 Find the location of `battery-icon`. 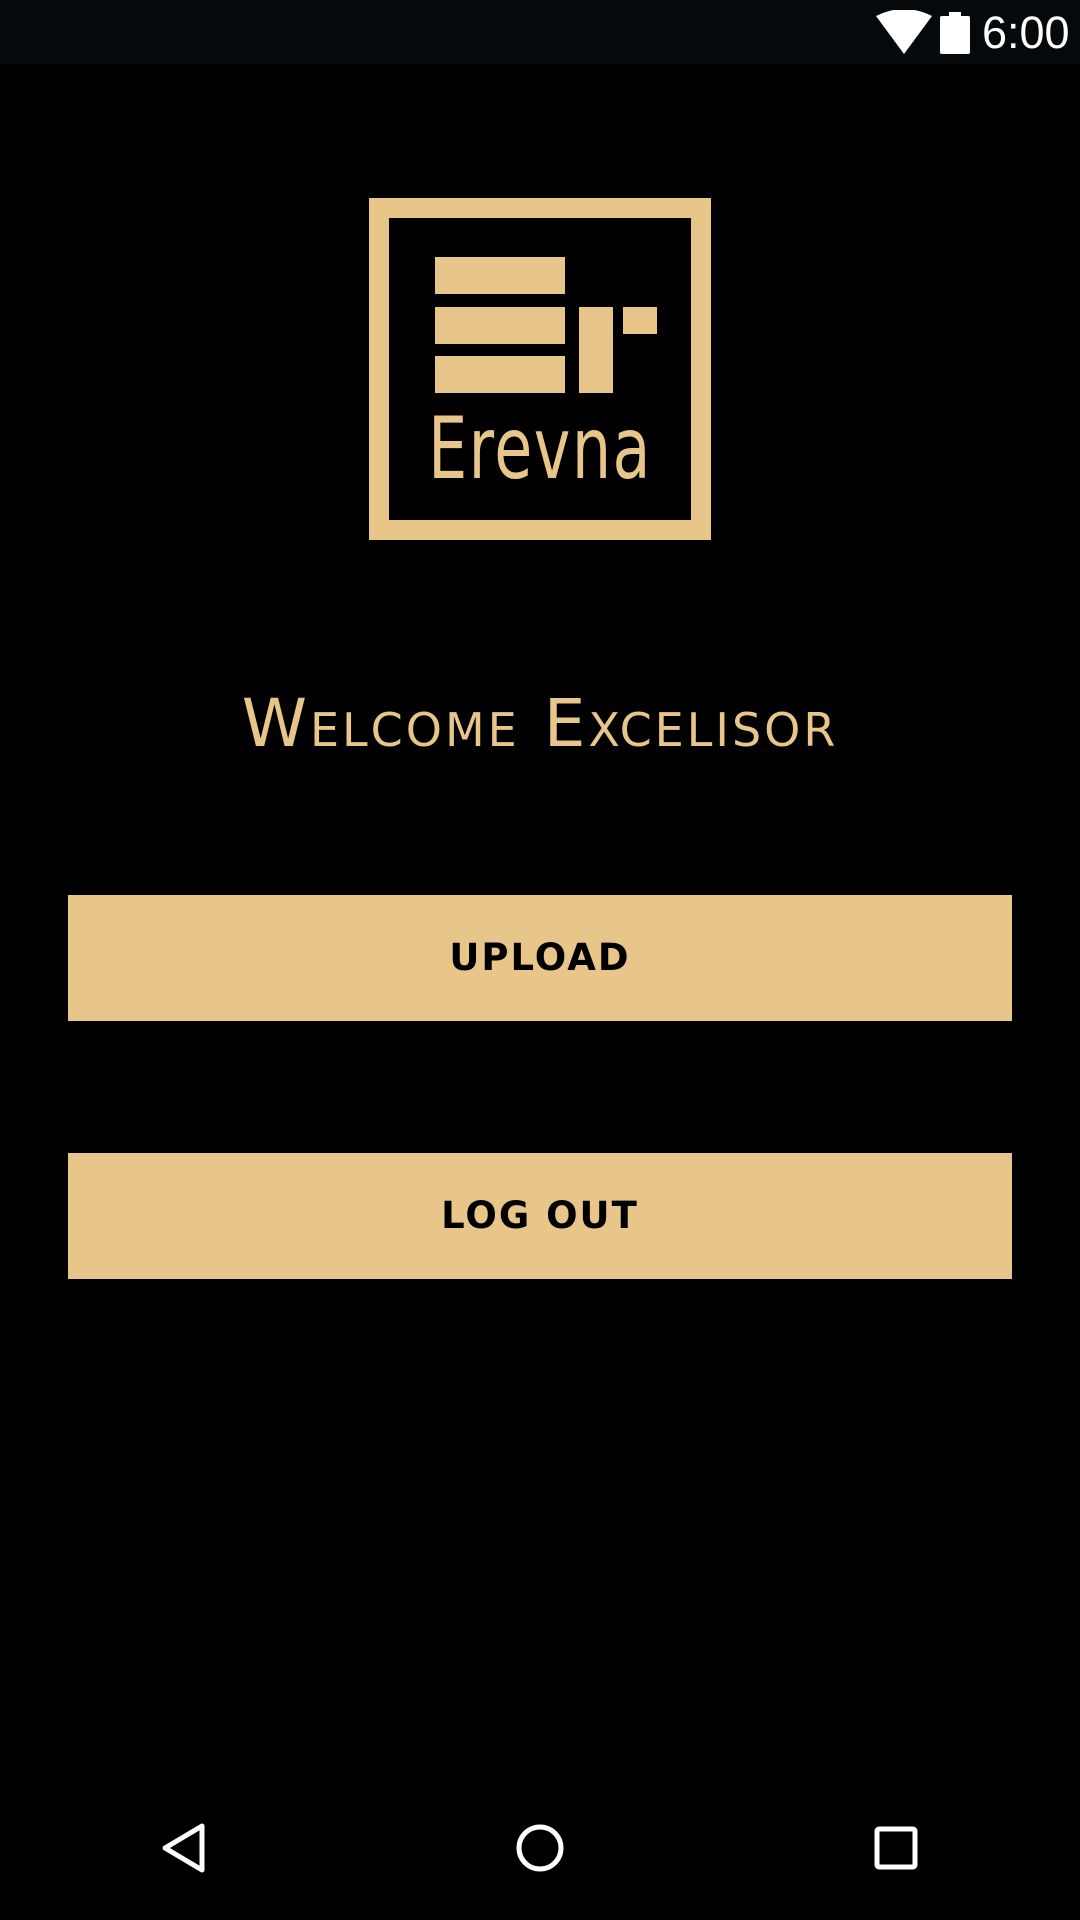

battery-icon is located at coordinates (955, 33).